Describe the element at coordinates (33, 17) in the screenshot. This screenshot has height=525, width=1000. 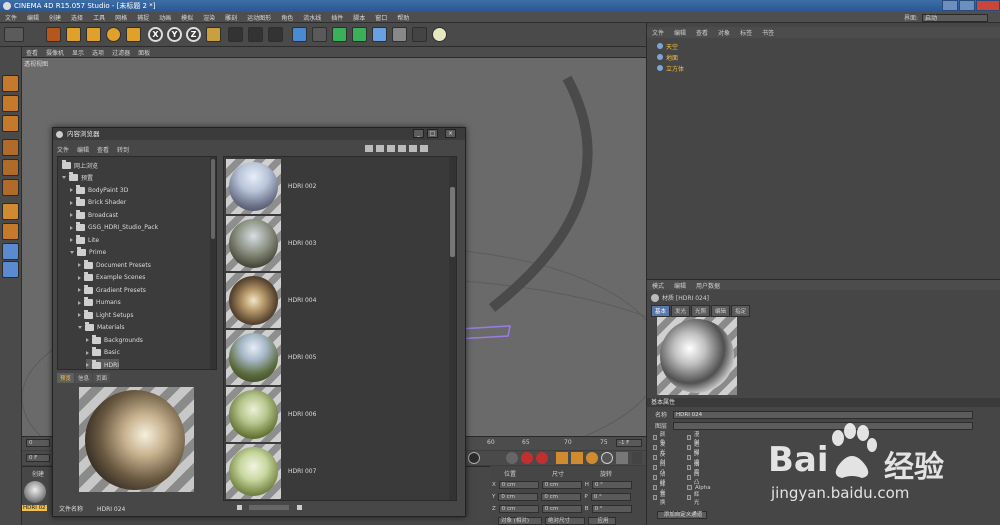
I see `main-menu-item: 编辑` at that location.